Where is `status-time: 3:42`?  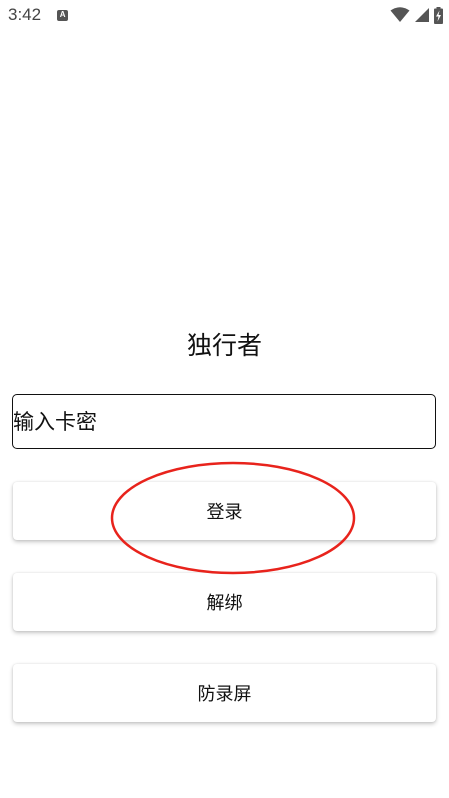
status-time: 3:42 is located at coordinates (25, 14).